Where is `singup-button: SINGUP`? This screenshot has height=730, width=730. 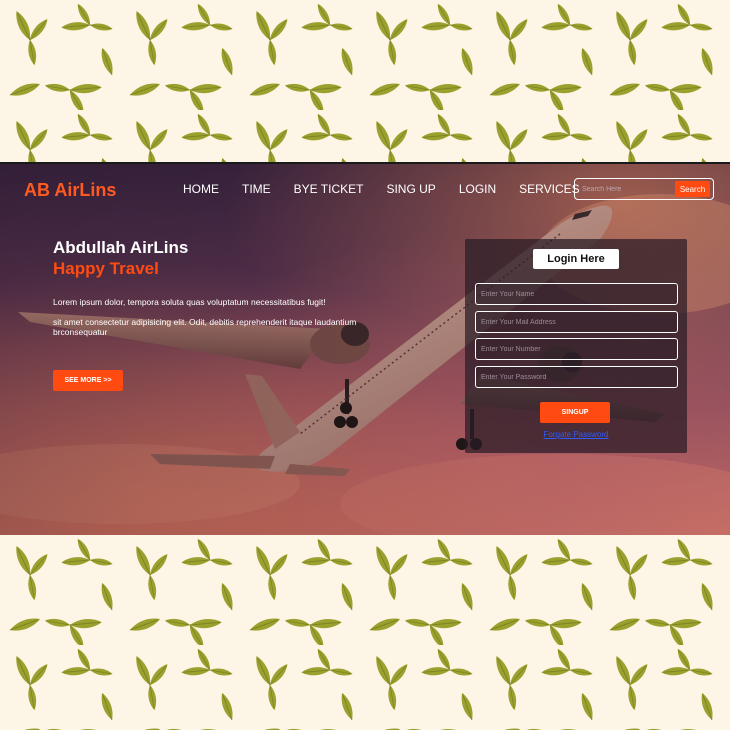
singup-button: SINGUP is located at coordinates (575, 412).